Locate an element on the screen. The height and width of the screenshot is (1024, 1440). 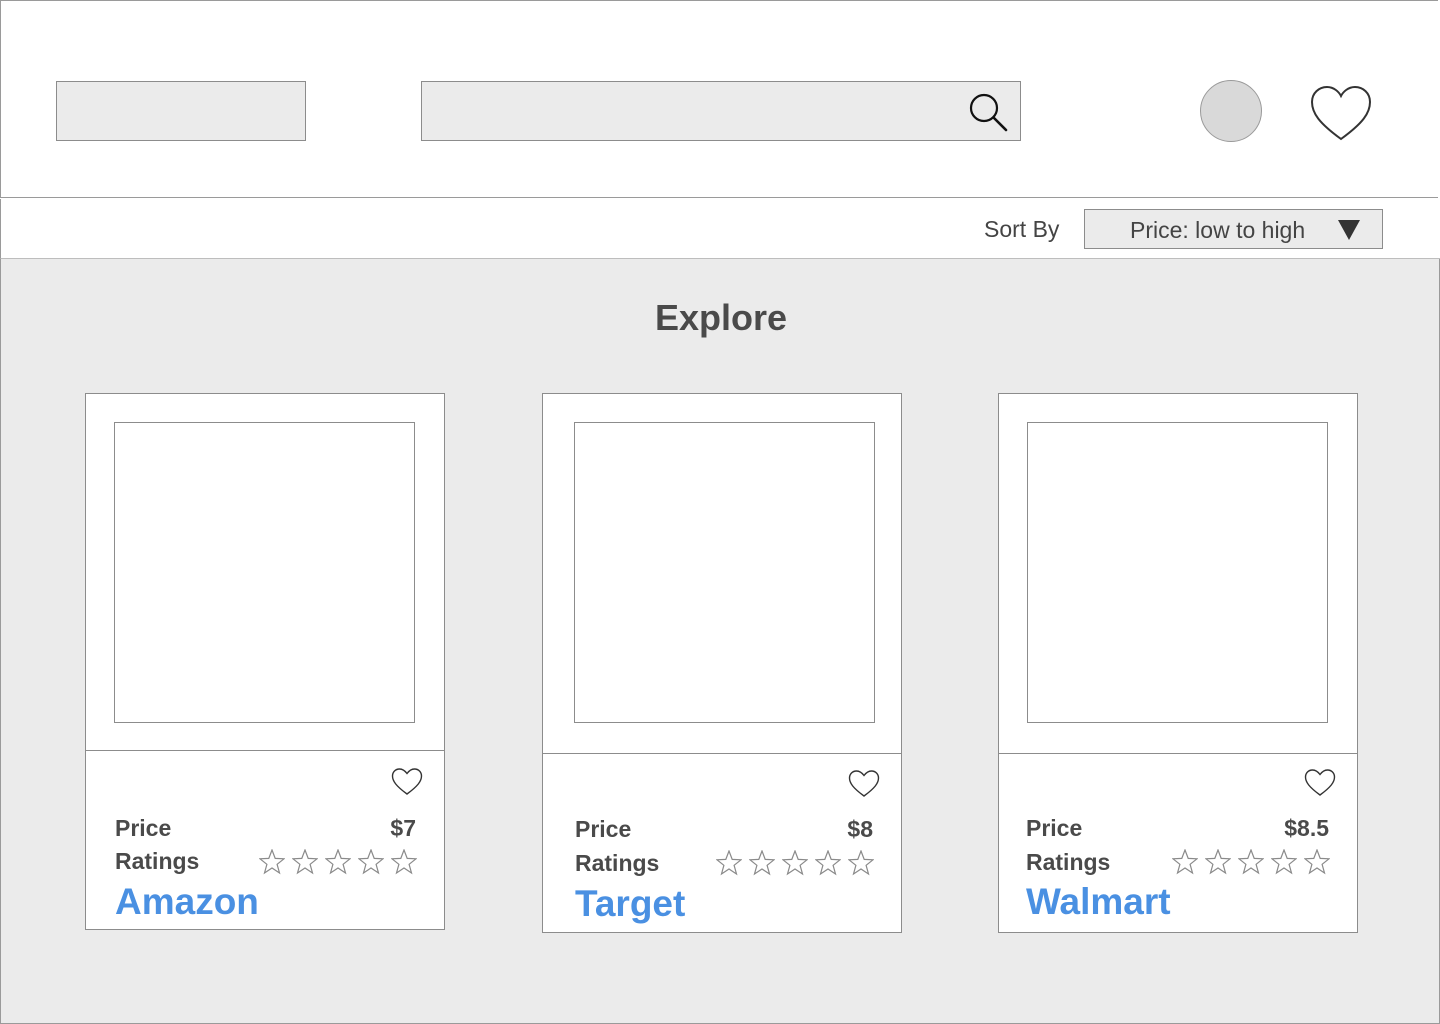
page-title: Explore is located at coordinates (721, 317).